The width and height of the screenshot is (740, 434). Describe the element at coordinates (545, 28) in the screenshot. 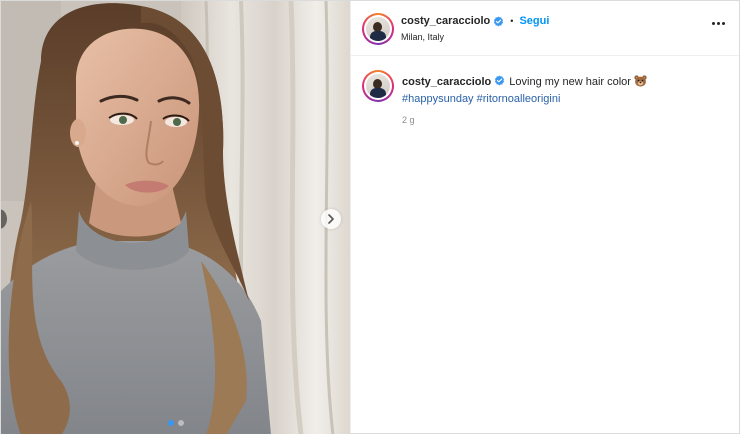

I see `post-header: costy_caracciolo • Segui Milan, Italy` at that location.